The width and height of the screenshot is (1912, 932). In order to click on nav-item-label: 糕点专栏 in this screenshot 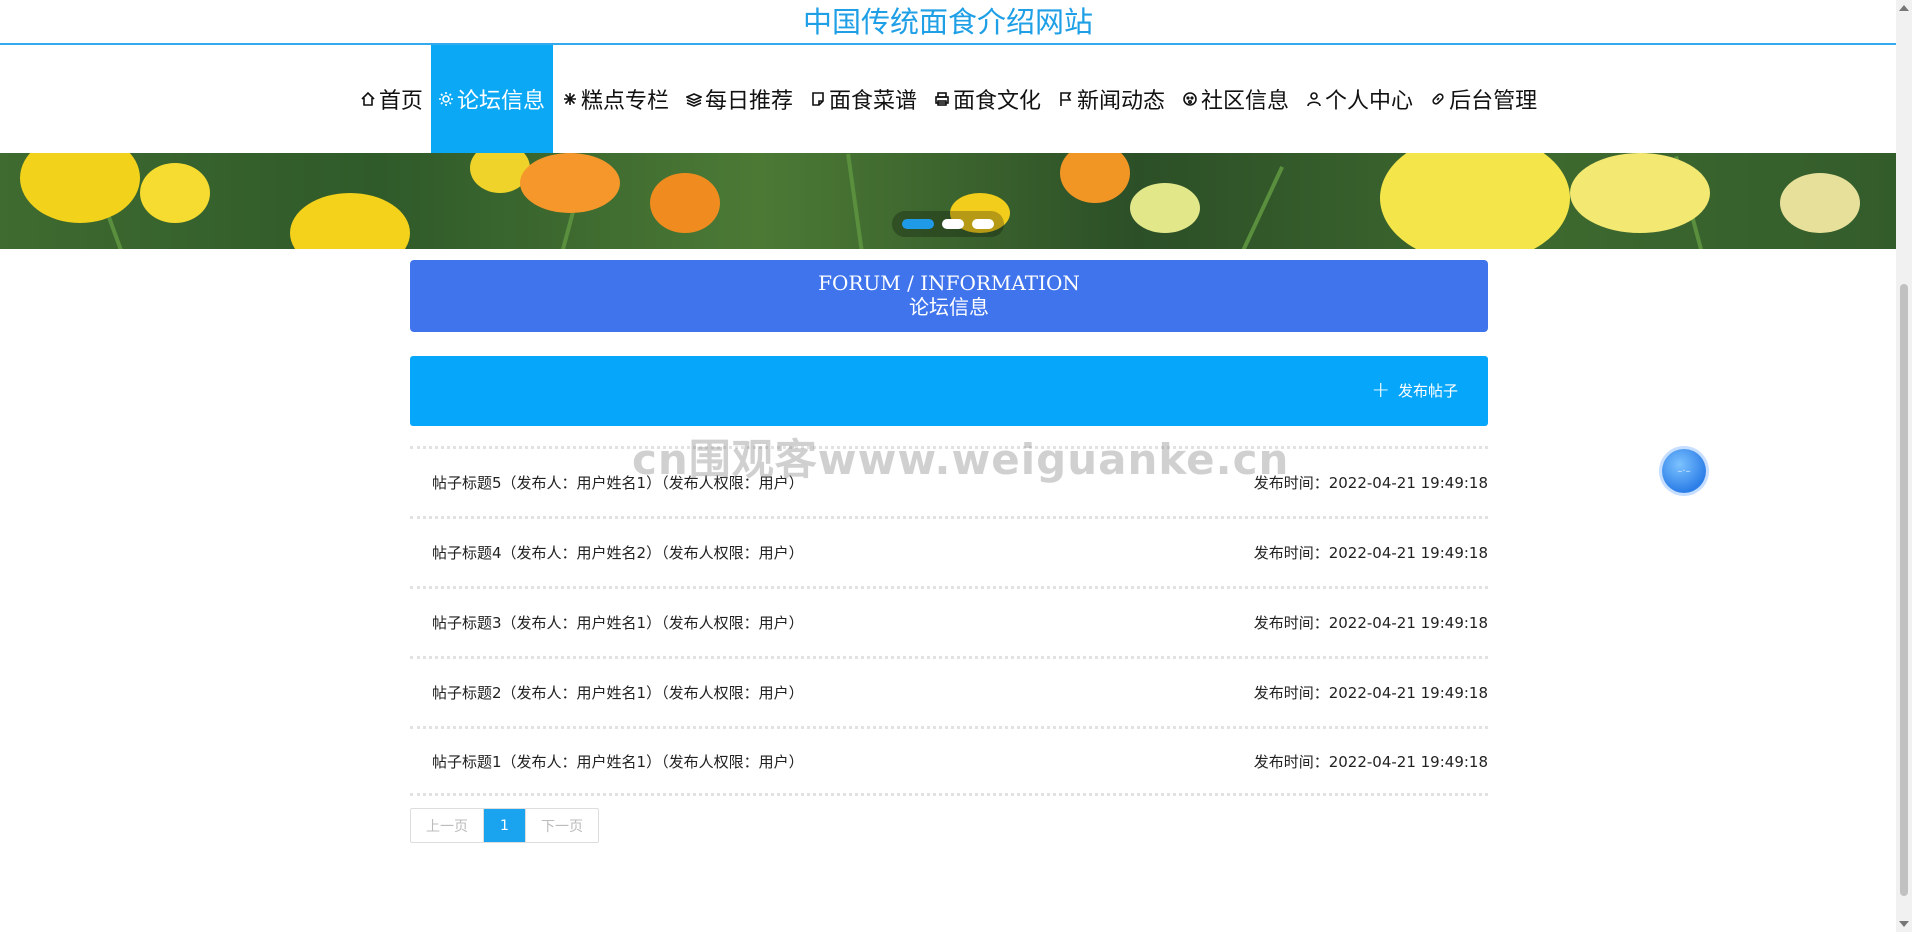, I will do `click(624, 101)`.